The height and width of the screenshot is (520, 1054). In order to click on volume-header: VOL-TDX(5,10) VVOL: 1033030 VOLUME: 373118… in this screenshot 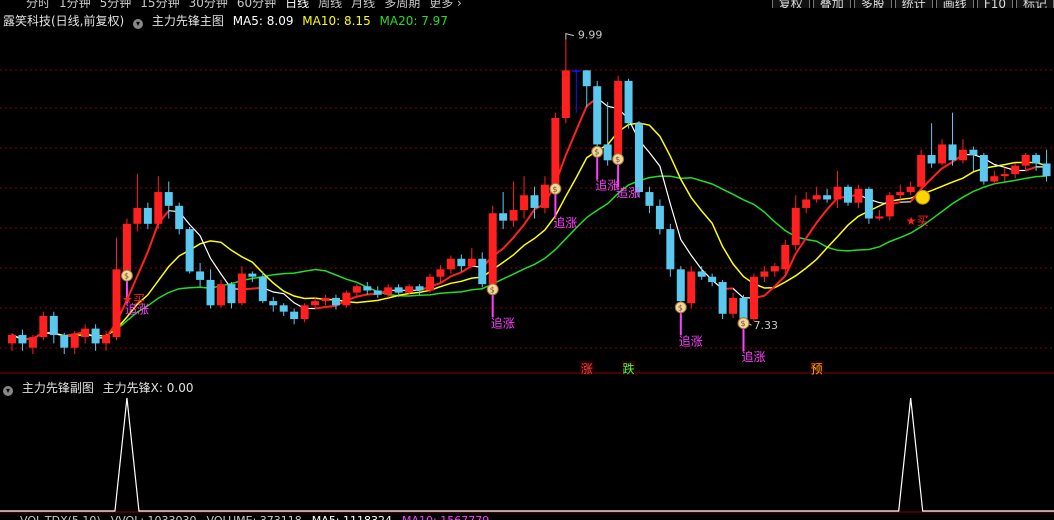, I will do `click(527, 516)`.